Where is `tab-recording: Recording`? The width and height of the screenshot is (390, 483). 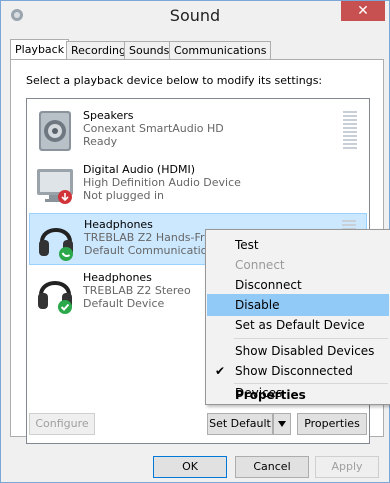
tab-recording: Recording is located at coordinates (99, 50).